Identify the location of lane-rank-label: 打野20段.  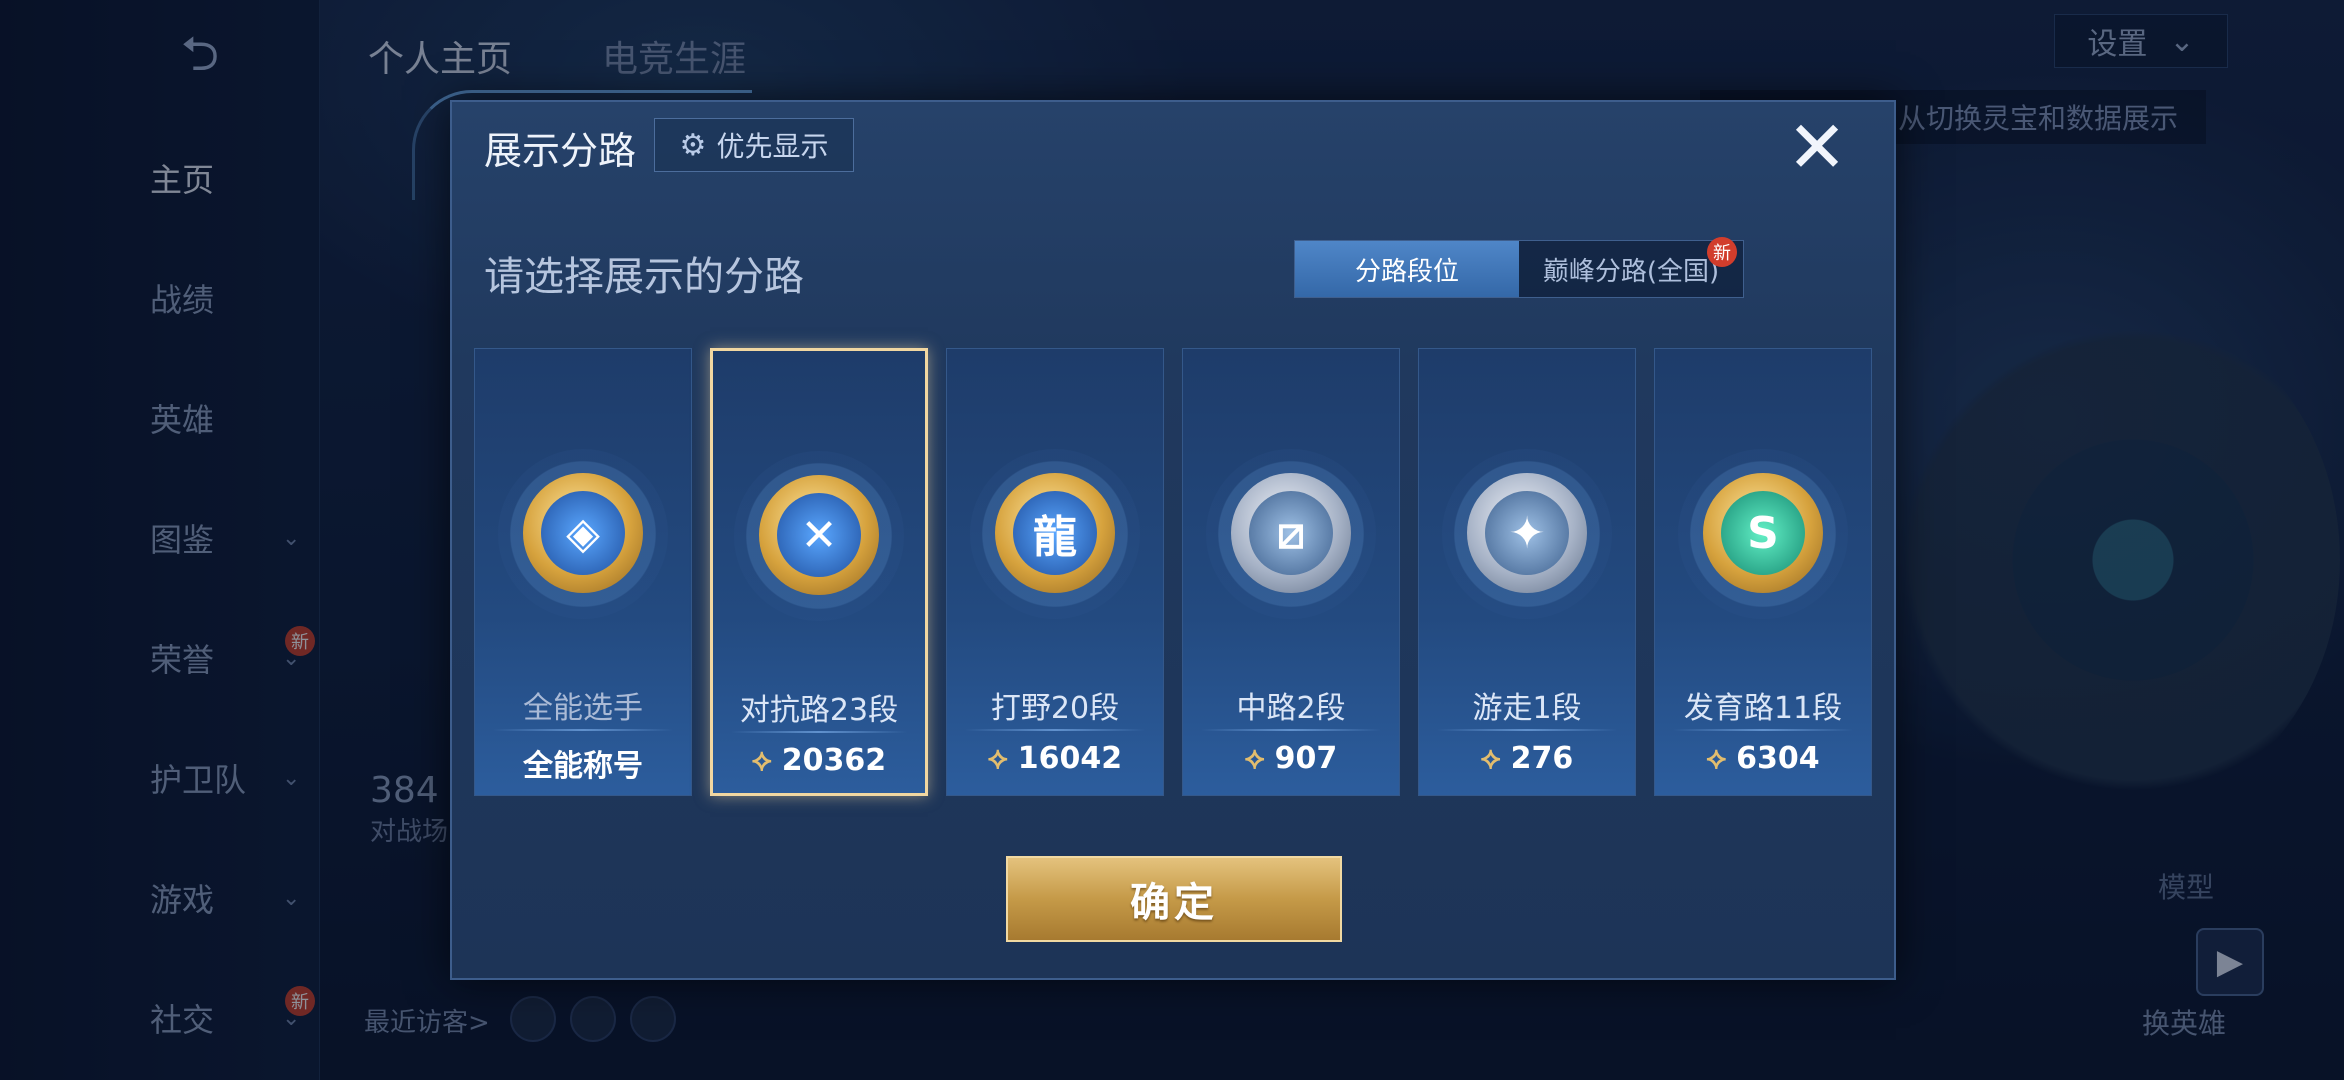
(1055, 708).